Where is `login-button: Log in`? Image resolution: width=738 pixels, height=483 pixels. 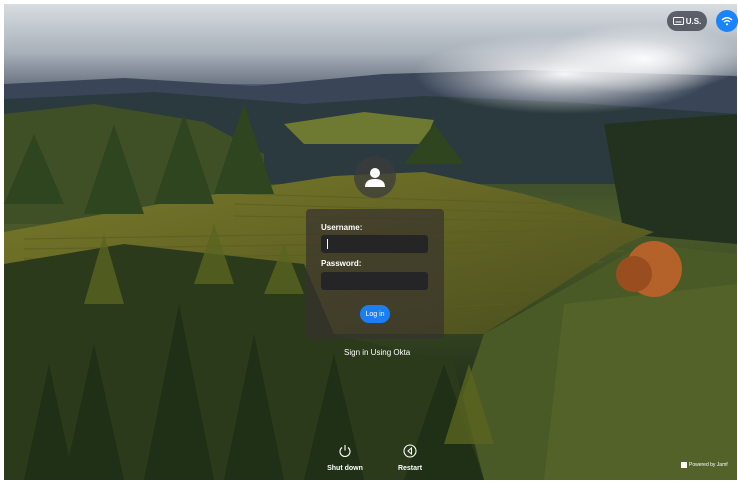 login-button: Log in is located at coordinates (375, 314).